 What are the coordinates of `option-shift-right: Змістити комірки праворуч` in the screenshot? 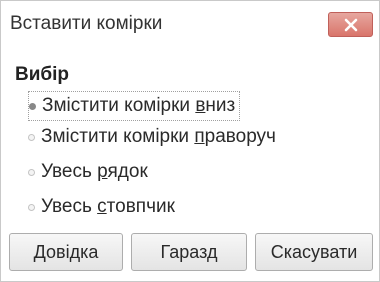 It's located at (152, 137).